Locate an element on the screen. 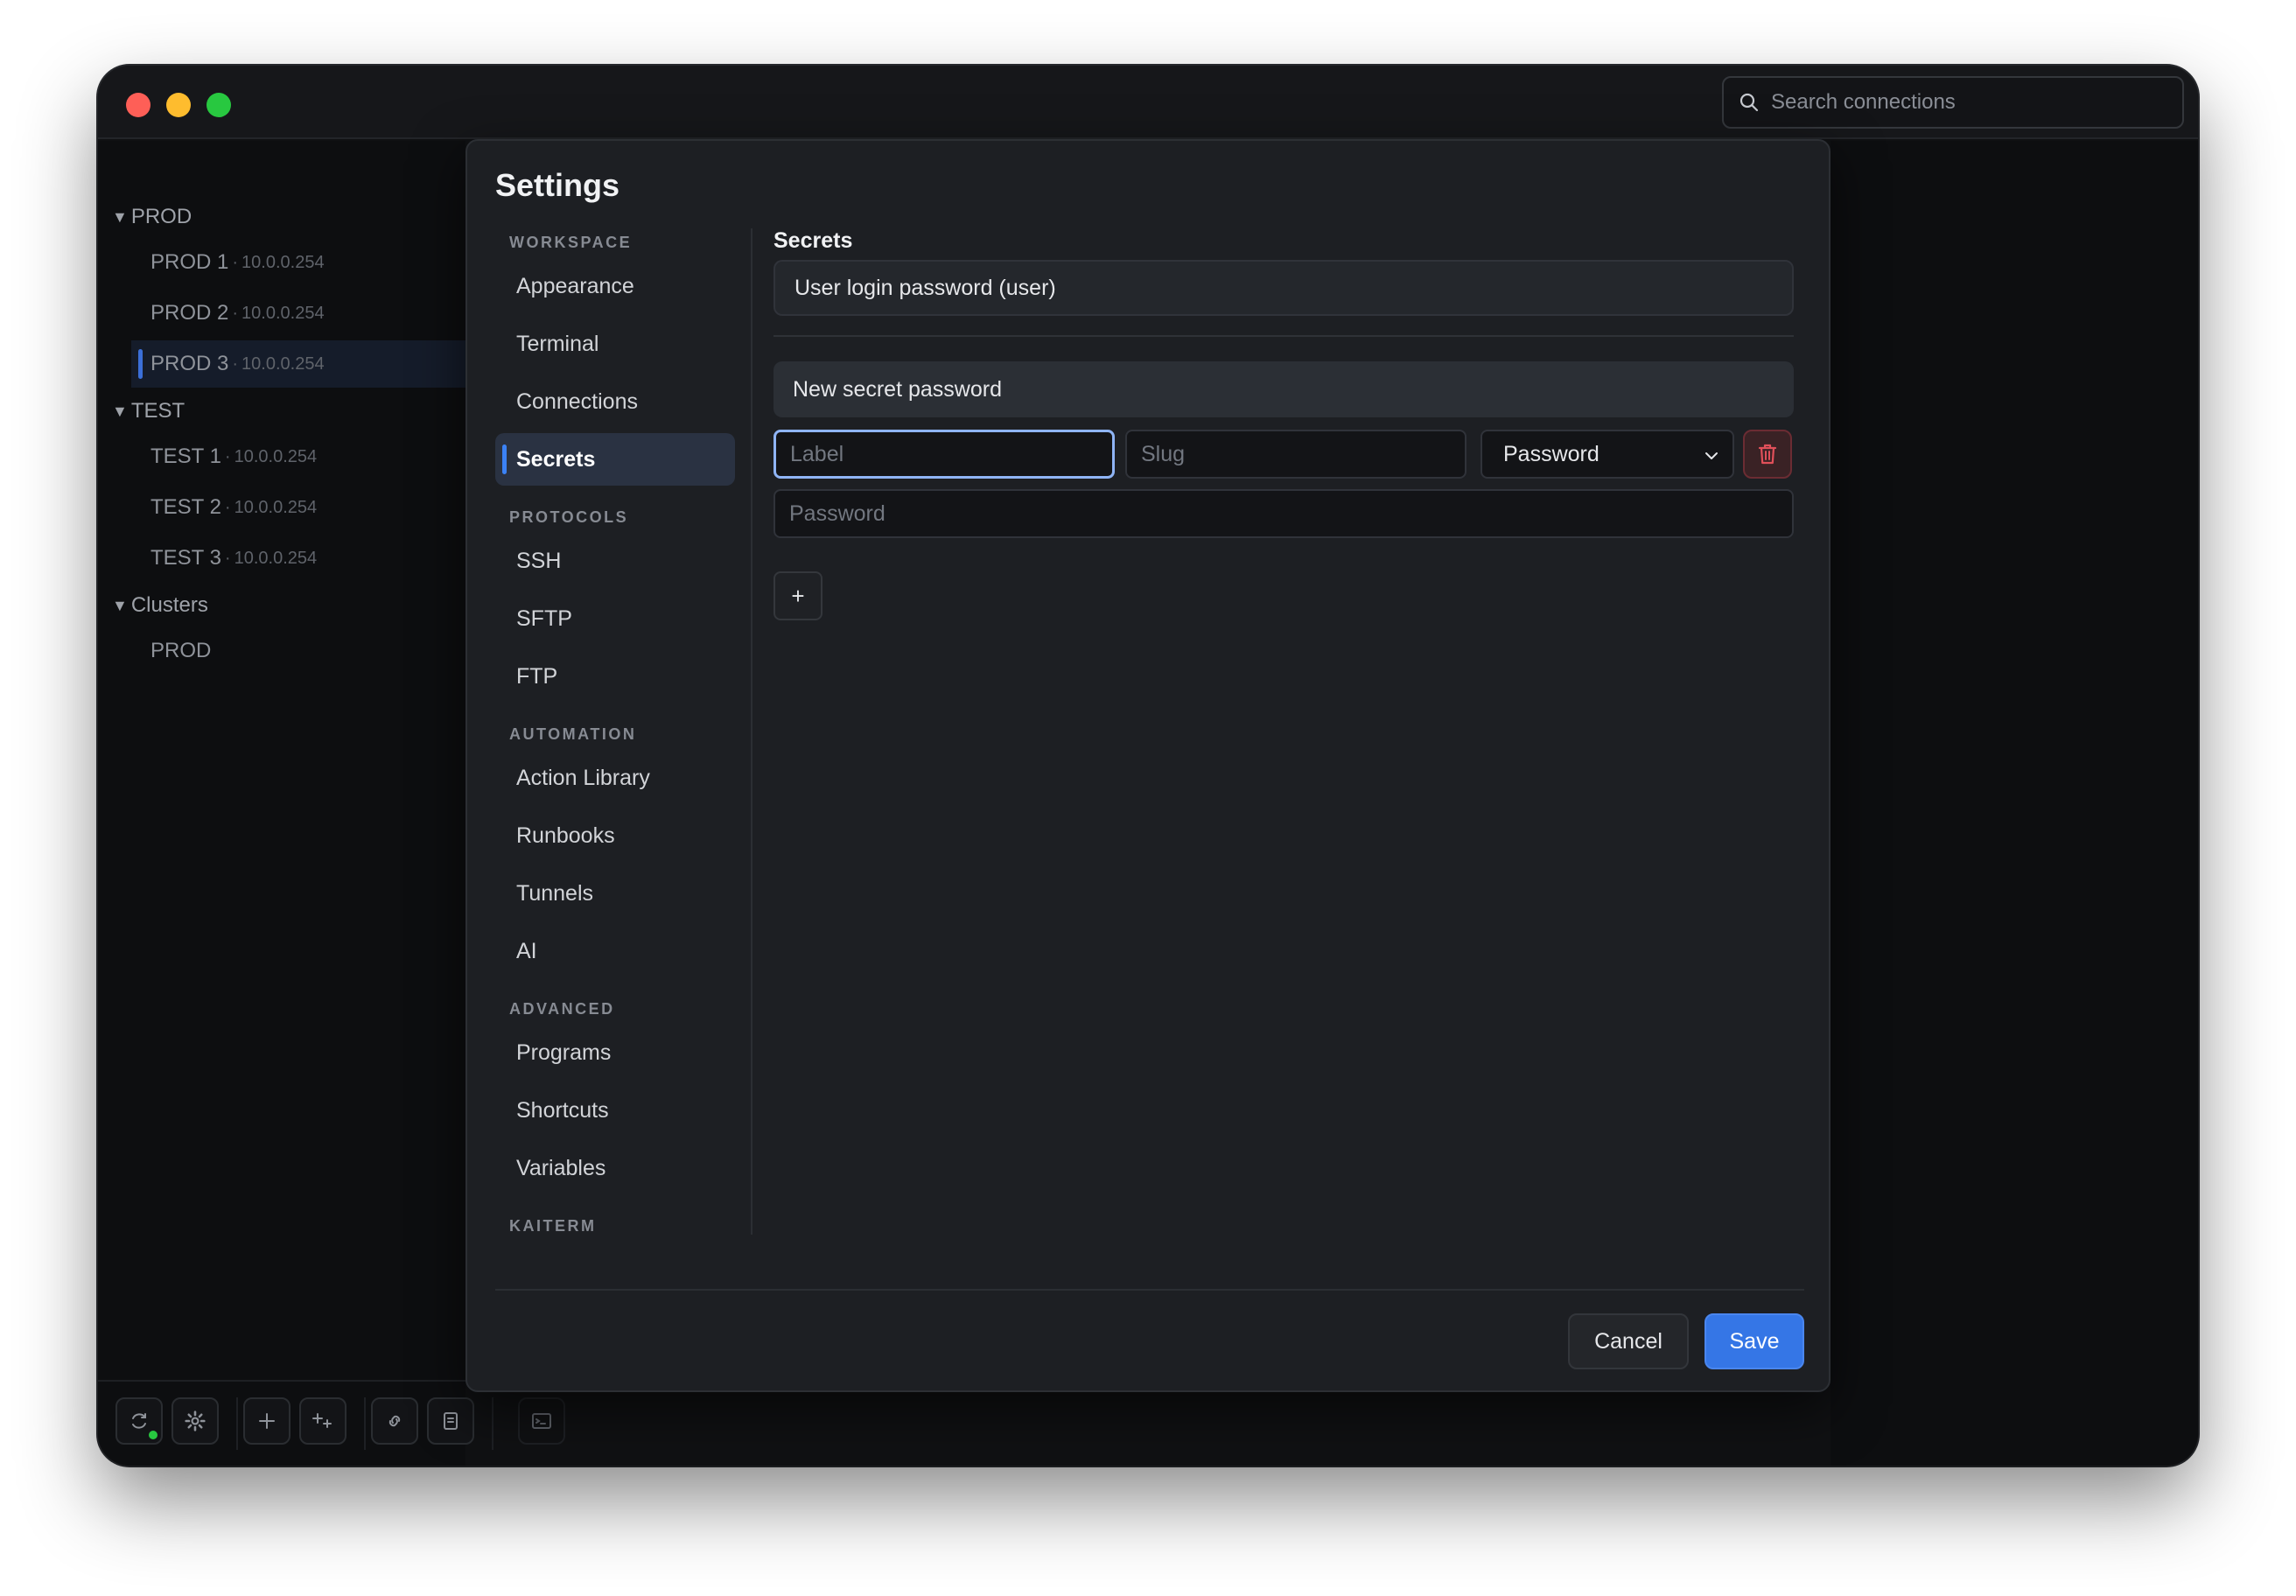  secrets-title: Secrets is located at coordinates (813, 240).